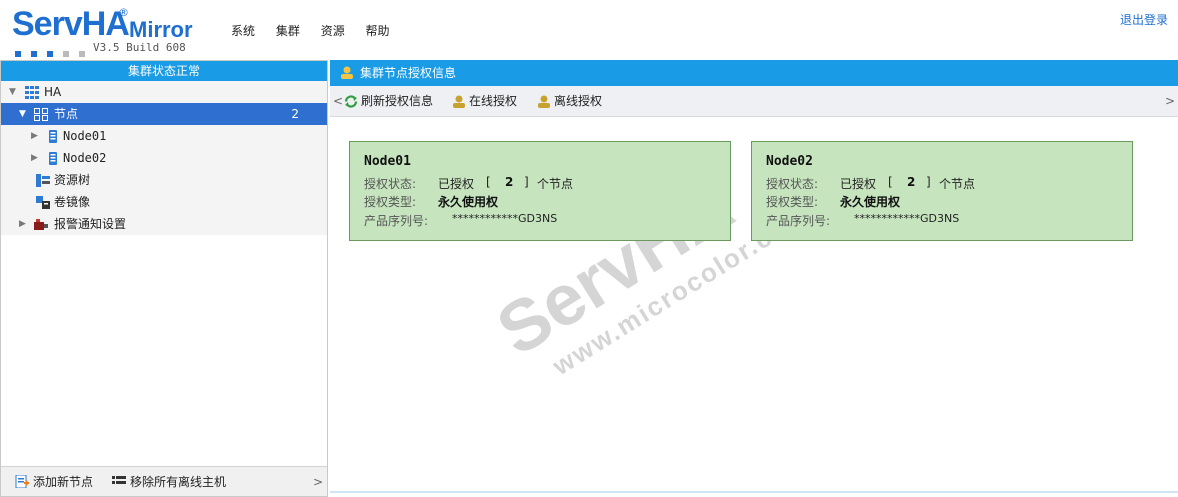 This screenshot has height=497, width=1178. I want to click on nodes-count: 2, so click(295, 114).